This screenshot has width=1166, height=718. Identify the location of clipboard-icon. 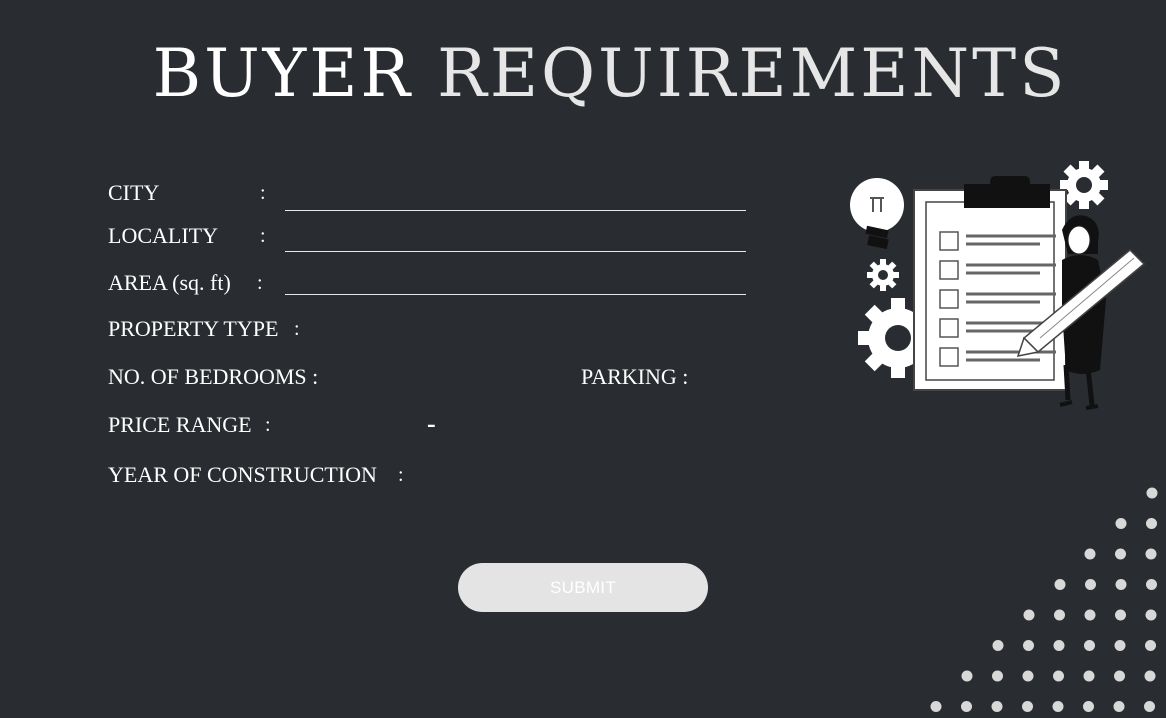
(990, 283).